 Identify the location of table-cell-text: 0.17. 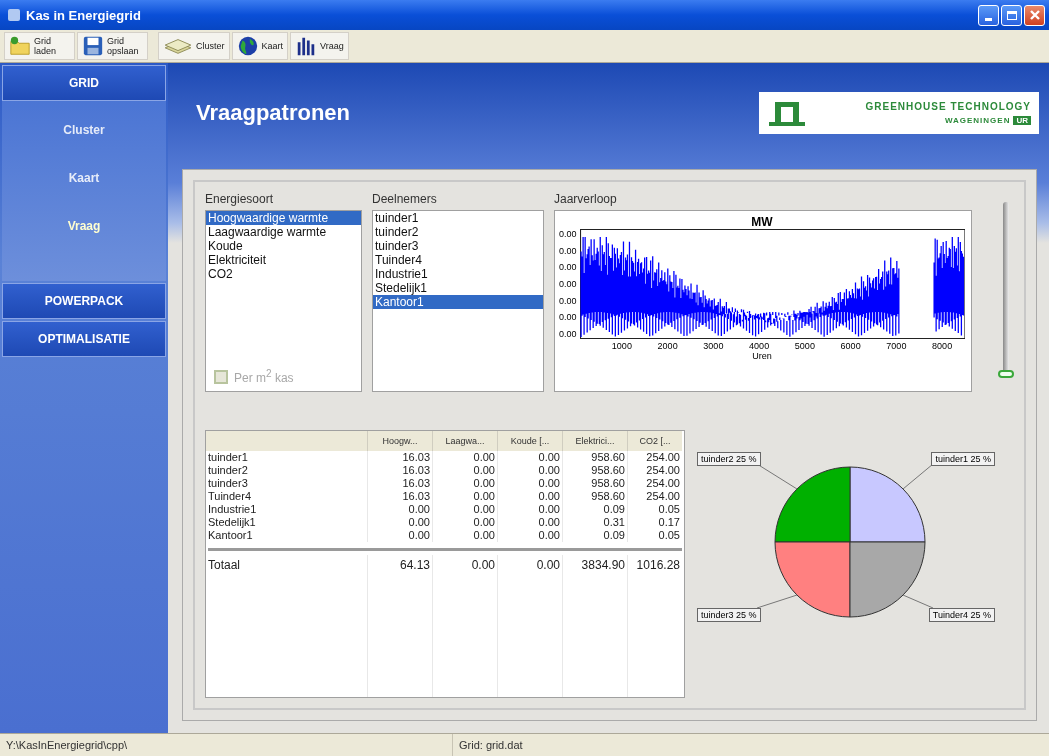
(669, 522).